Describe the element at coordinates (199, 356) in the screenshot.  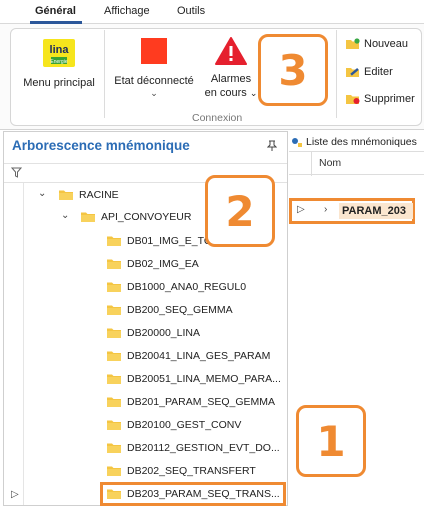
I see `tree-item-label: DB20041_LINA_GES_PARAM` at that location.